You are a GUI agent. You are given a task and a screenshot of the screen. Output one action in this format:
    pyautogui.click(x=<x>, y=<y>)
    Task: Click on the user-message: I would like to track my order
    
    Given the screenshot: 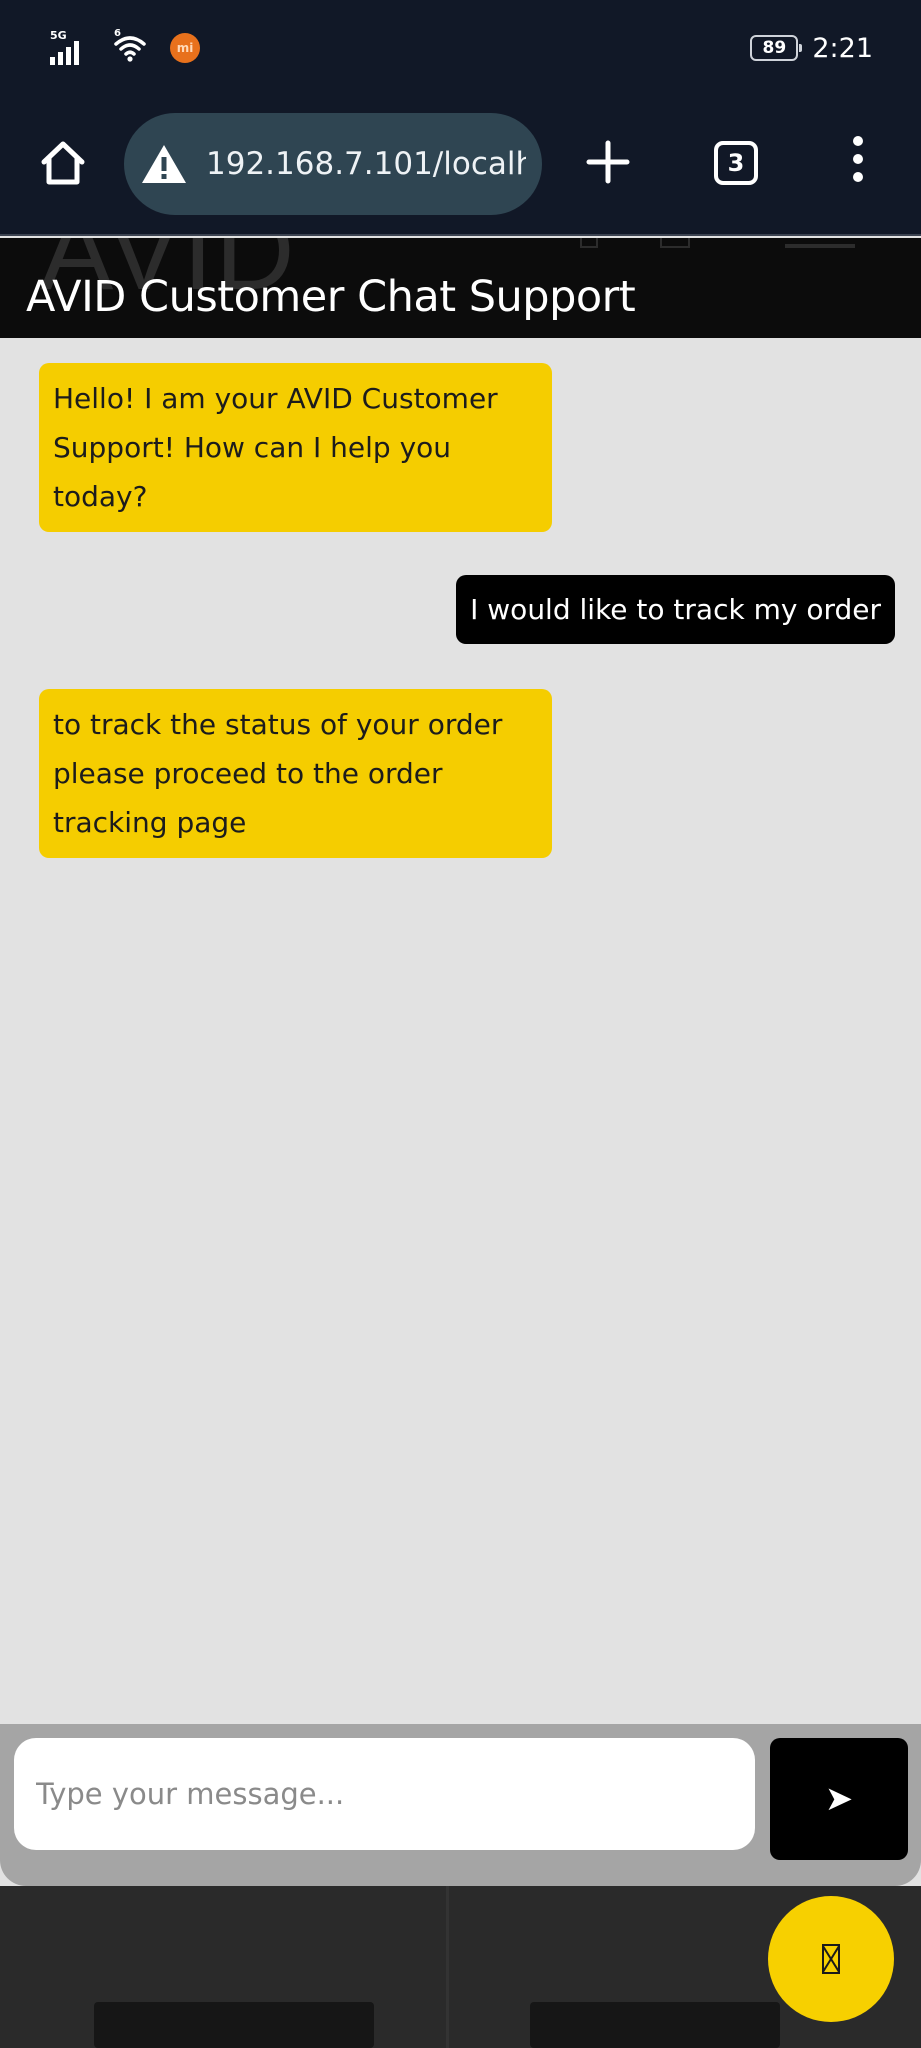 What is the action you would take?
    pyautogui.click(x=675, y=609)
    